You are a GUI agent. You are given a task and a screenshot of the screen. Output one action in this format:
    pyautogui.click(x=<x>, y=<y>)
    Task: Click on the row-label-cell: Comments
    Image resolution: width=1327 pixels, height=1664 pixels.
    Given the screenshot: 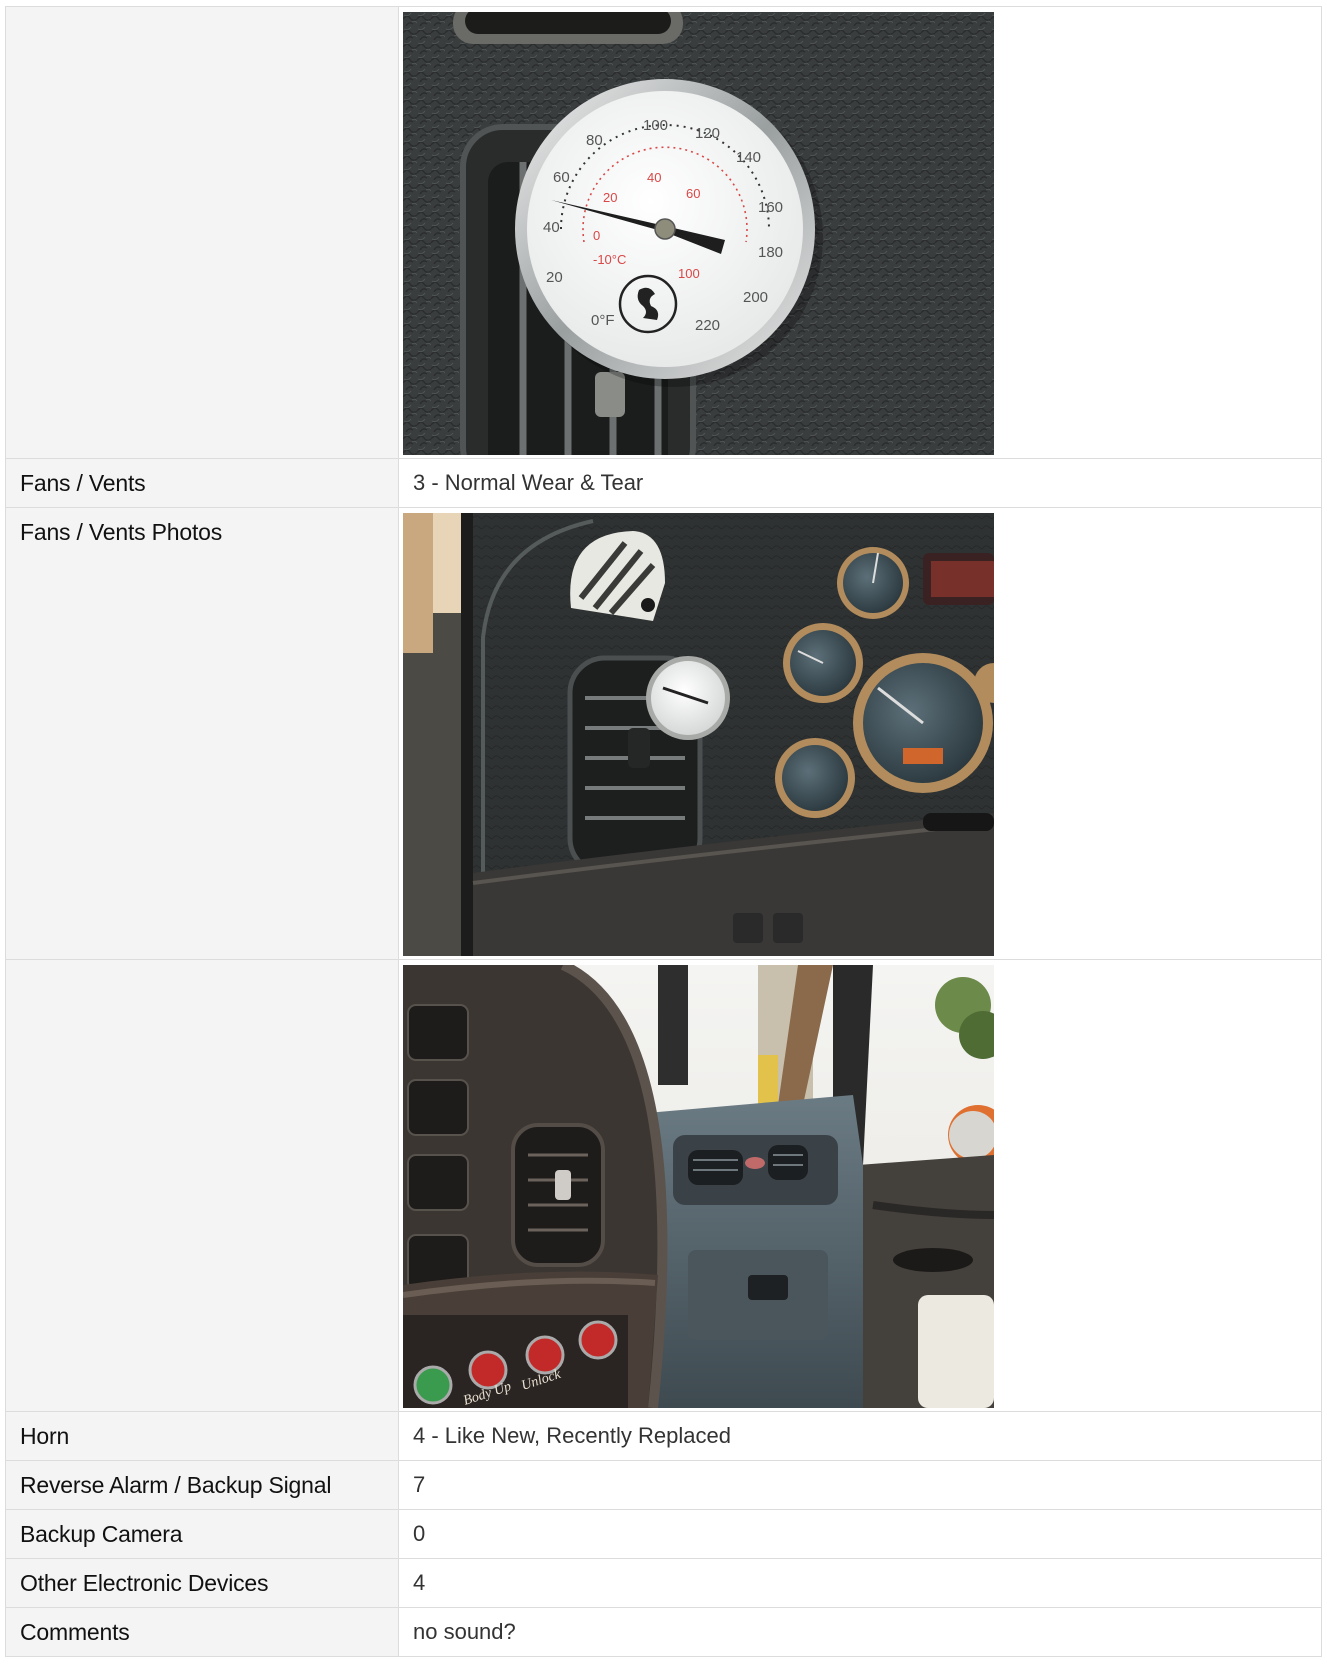 What is the action you would take?
    pyautogui.click(x=202, y=1632)
    